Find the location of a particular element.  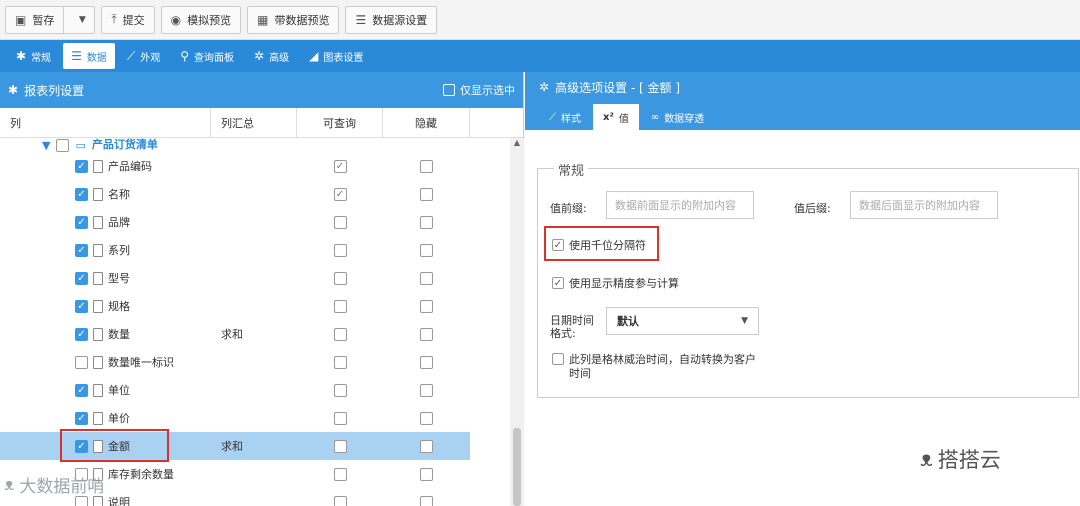

only-selected-toggle: 仅显示选中 is located at coordinates (479, 90).